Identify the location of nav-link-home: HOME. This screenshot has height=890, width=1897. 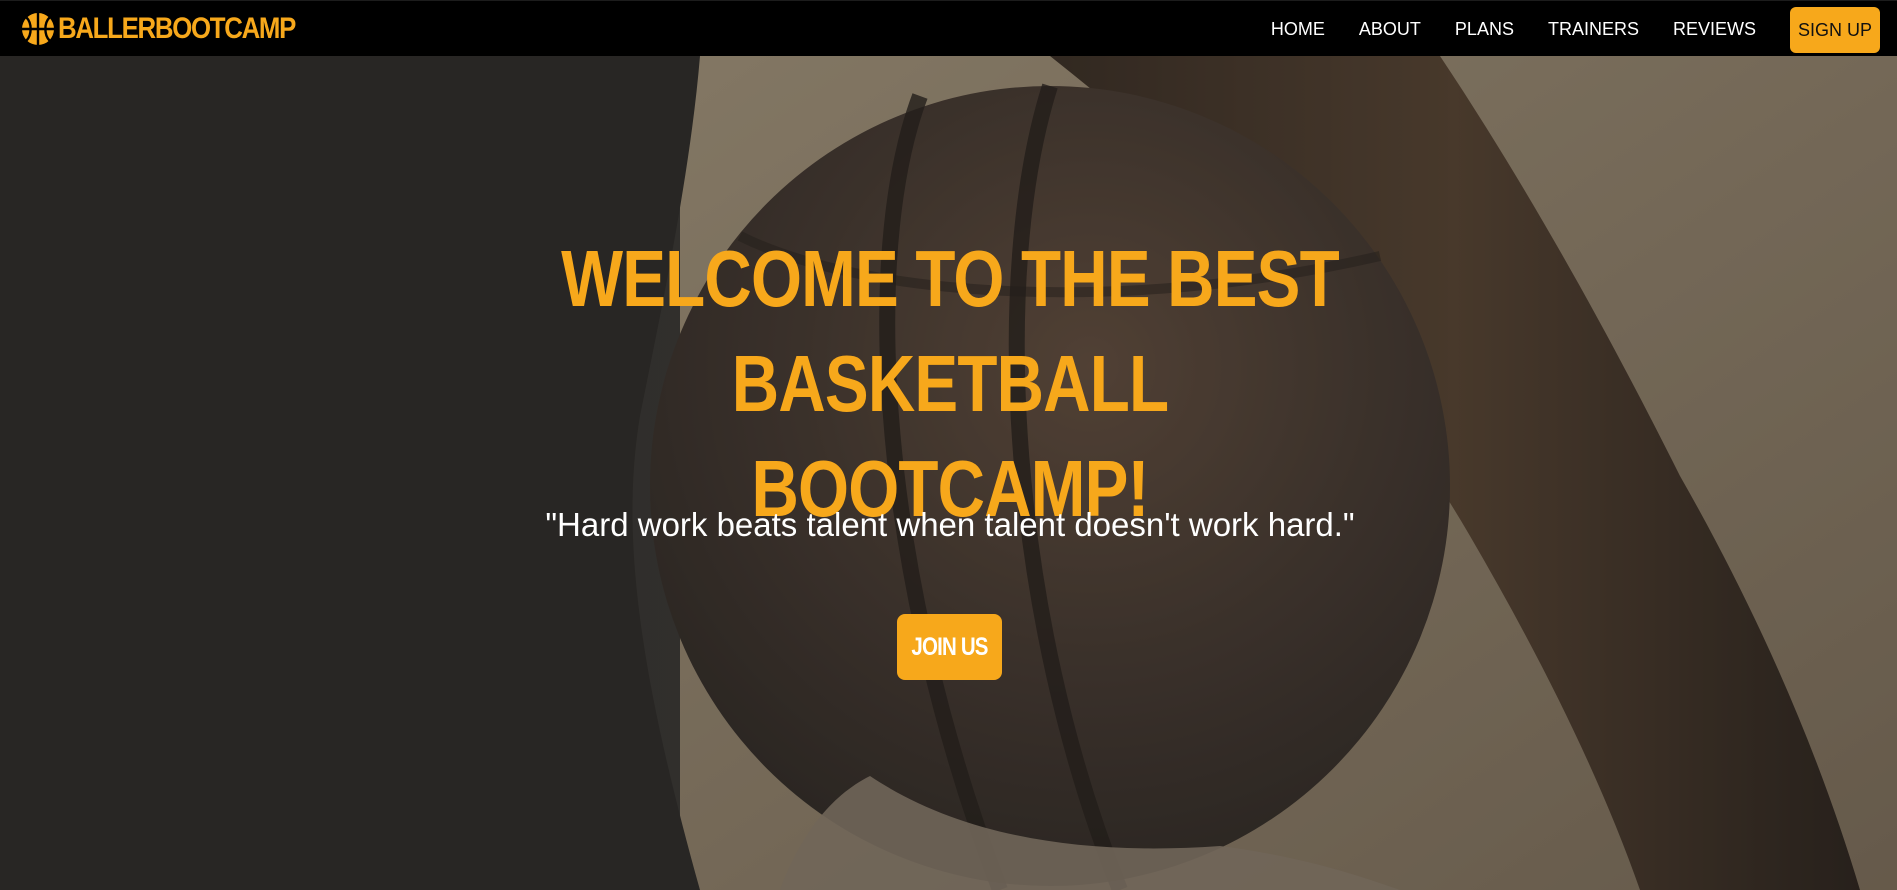
(1298, 29).